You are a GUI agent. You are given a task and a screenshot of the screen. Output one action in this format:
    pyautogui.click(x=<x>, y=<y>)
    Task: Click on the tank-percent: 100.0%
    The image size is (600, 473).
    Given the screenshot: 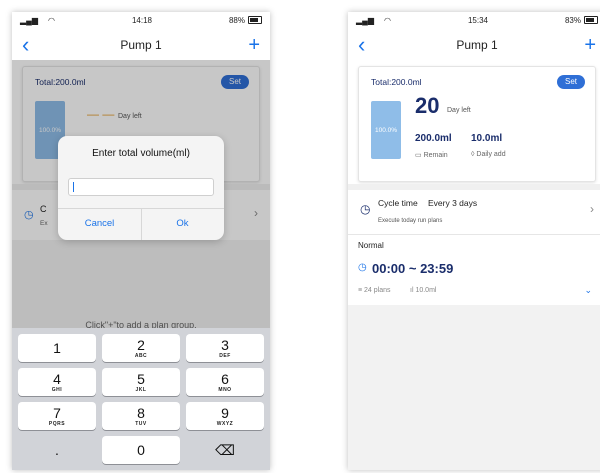 What is the action you would take?
    pyautogui.click(x=386, y=130)
    